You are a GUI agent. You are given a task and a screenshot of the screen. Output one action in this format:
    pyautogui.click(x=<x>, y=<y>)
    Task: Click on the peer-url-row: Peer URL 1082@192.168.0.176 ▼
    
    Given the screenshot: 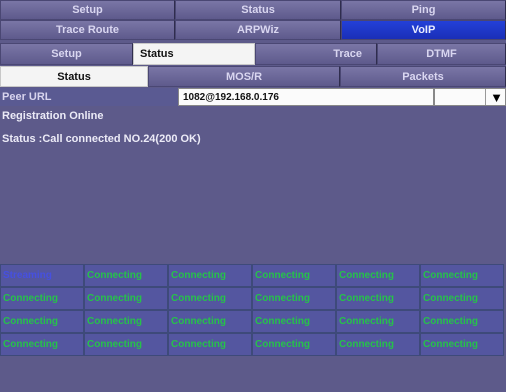 What is the action you would take?
    pyautogui.click(x=253, y=97)
    